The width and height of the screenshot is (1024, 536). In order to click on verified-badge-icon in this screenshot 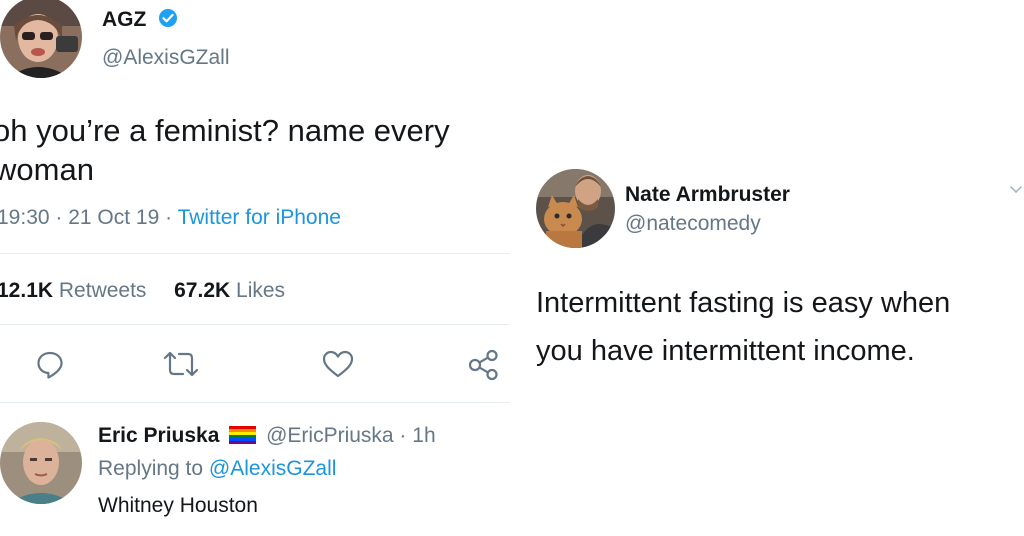, I will do `click(168, 18)`.